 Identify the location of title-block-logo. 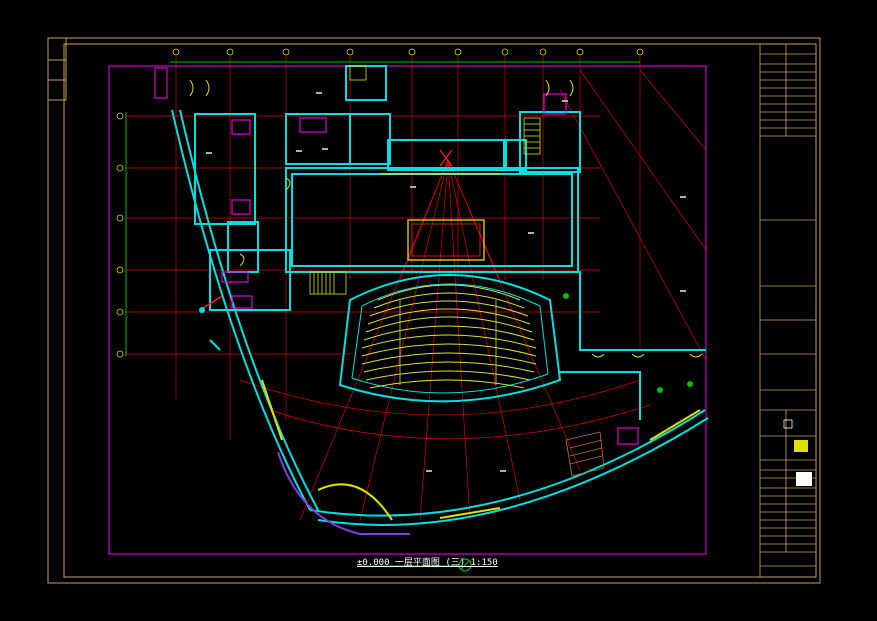
(797, 452).